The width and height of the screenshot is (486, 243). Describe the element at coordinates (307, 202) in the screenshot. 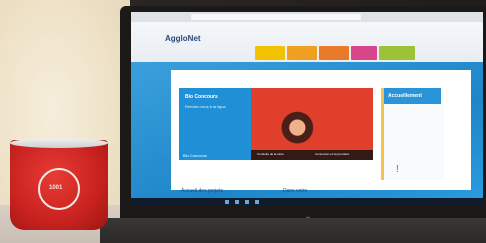

I see `windows-taskbar` at that location.